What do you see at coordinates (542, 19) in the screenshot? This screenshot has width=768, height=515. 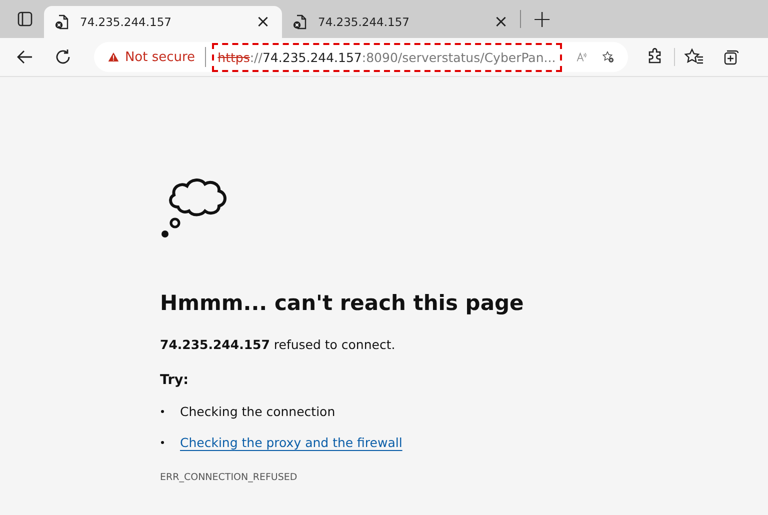 I see `new-tab-button: +` at bounding box center [542, 19].